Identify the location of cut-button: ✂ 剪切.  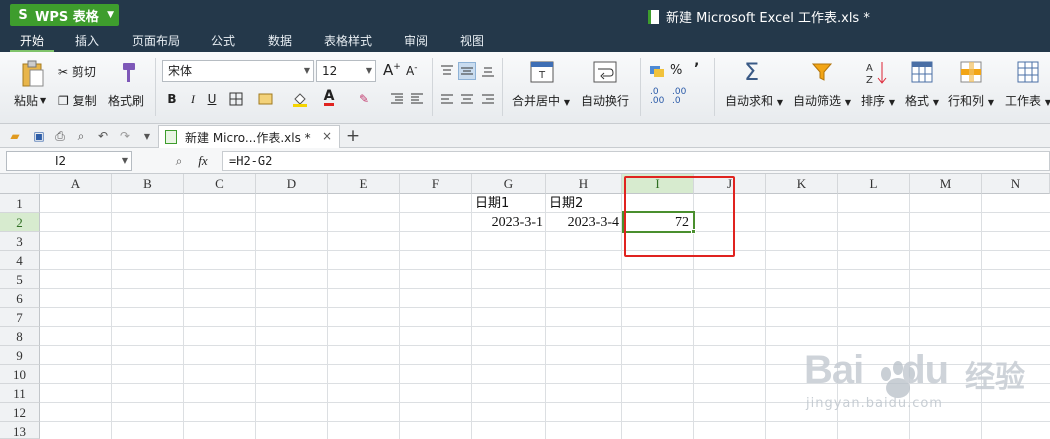
(77, 71).